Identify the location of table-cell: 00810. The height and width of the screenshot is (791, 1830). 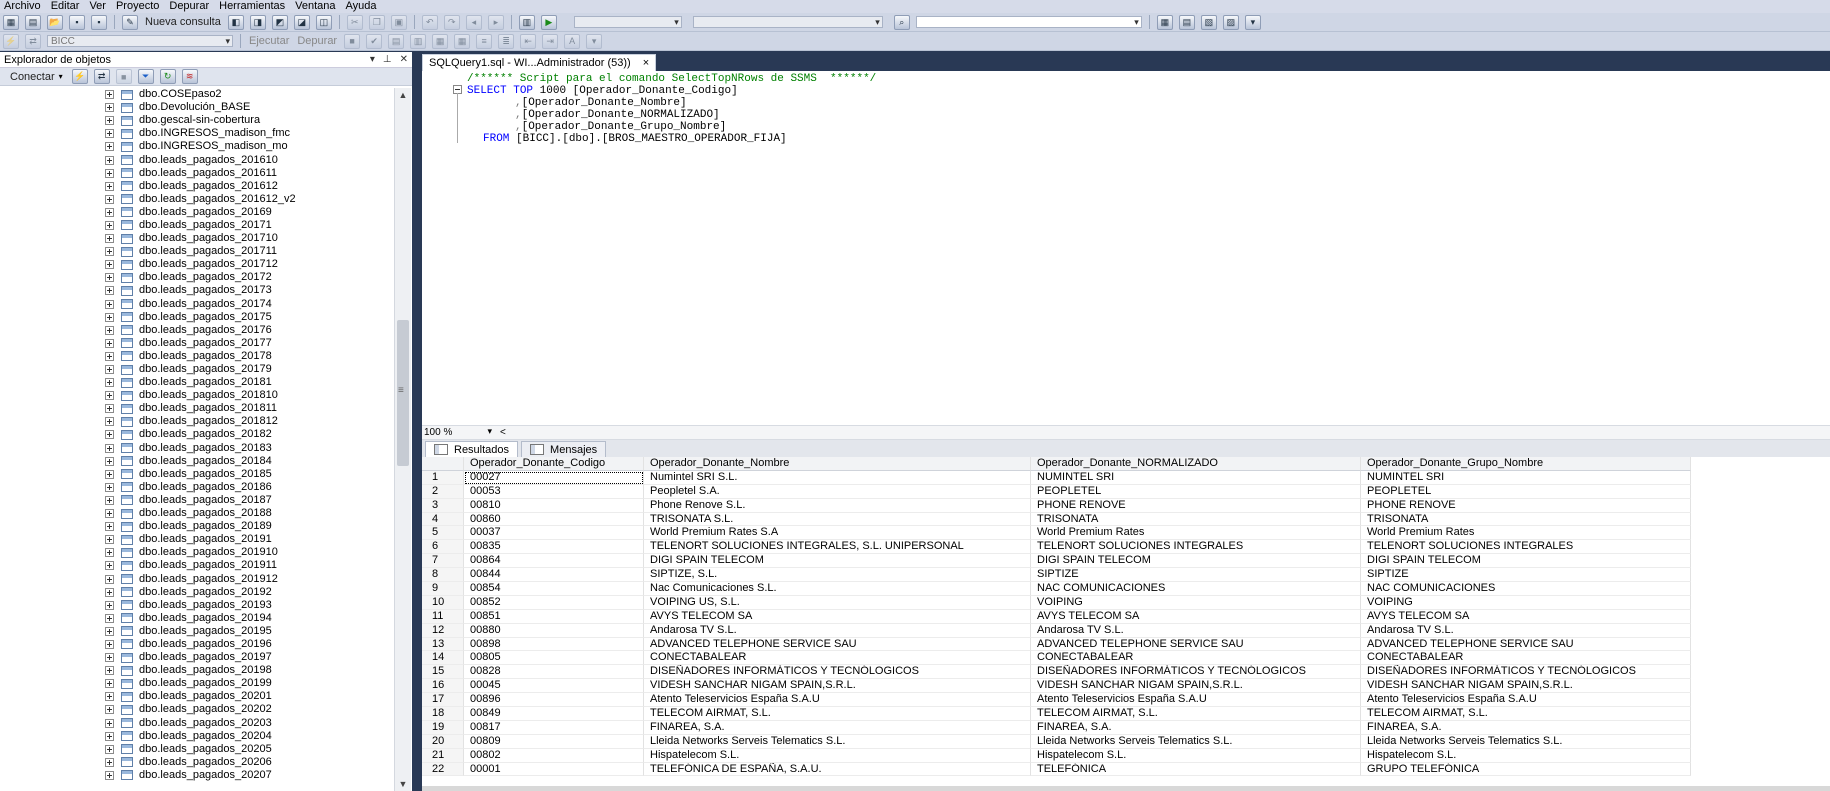
(554, 505).